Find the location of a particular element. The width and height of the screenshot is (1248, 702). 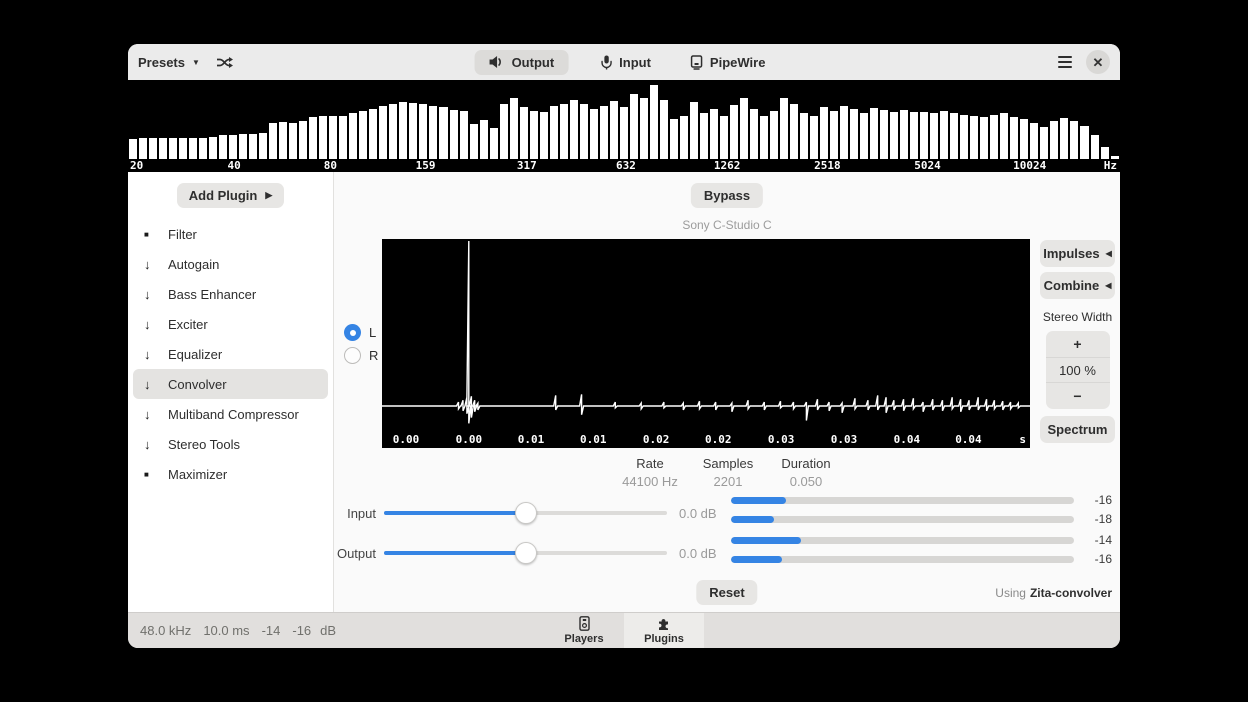

time-tick-label: 0.03 is located at coordinates (844, 439).